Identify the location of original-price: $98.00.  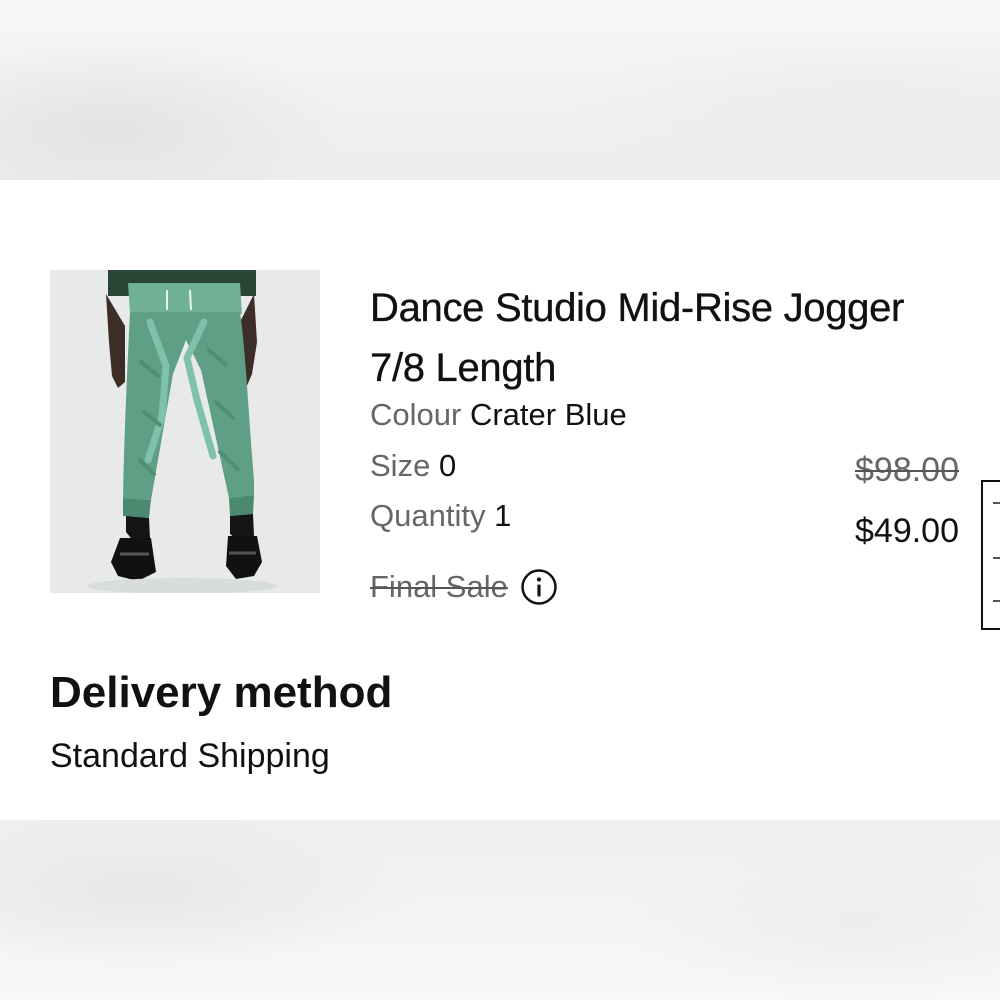
(907, 470).